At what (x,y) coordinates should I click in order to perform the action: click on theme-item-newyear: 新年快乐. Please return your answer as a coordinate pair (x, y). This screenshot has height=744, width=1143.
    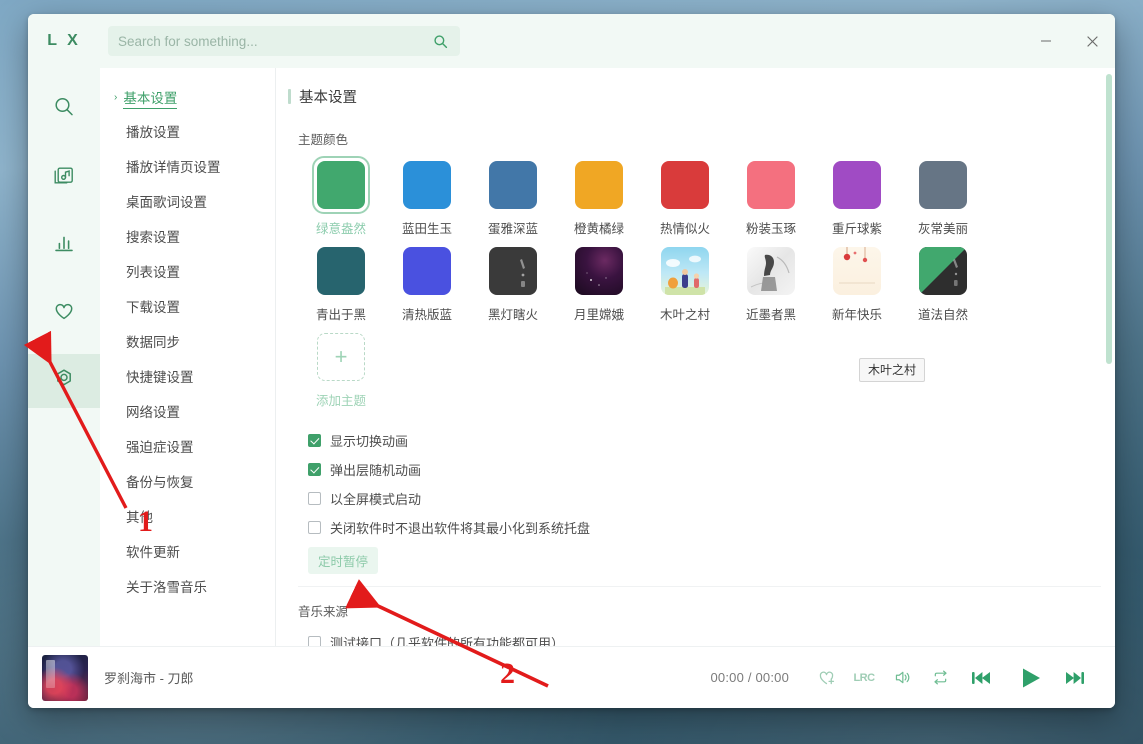
    Looking at the image, I should click on (857, 285).